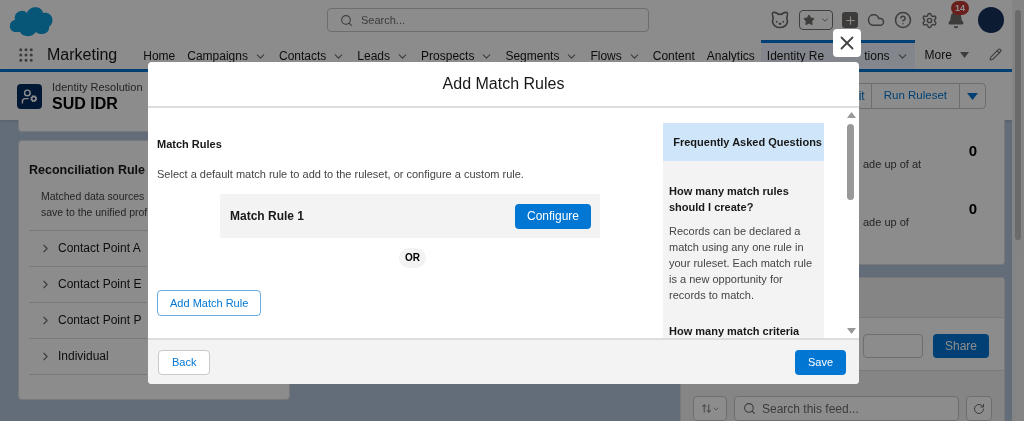  Describe the element at coordinates (847, 43) in the screenshot. I see `close-button` at that location.